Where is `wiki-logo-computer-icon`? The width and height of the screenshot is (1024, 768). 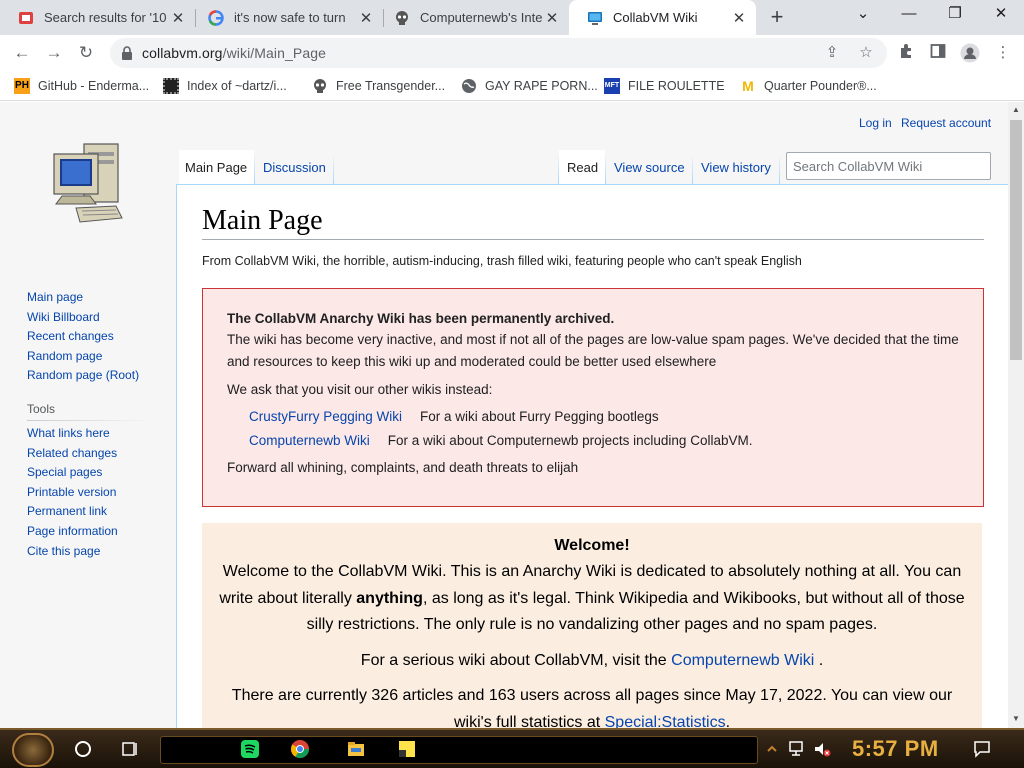
wiki-logo-computer-icon is located at coordinates (87, 184).